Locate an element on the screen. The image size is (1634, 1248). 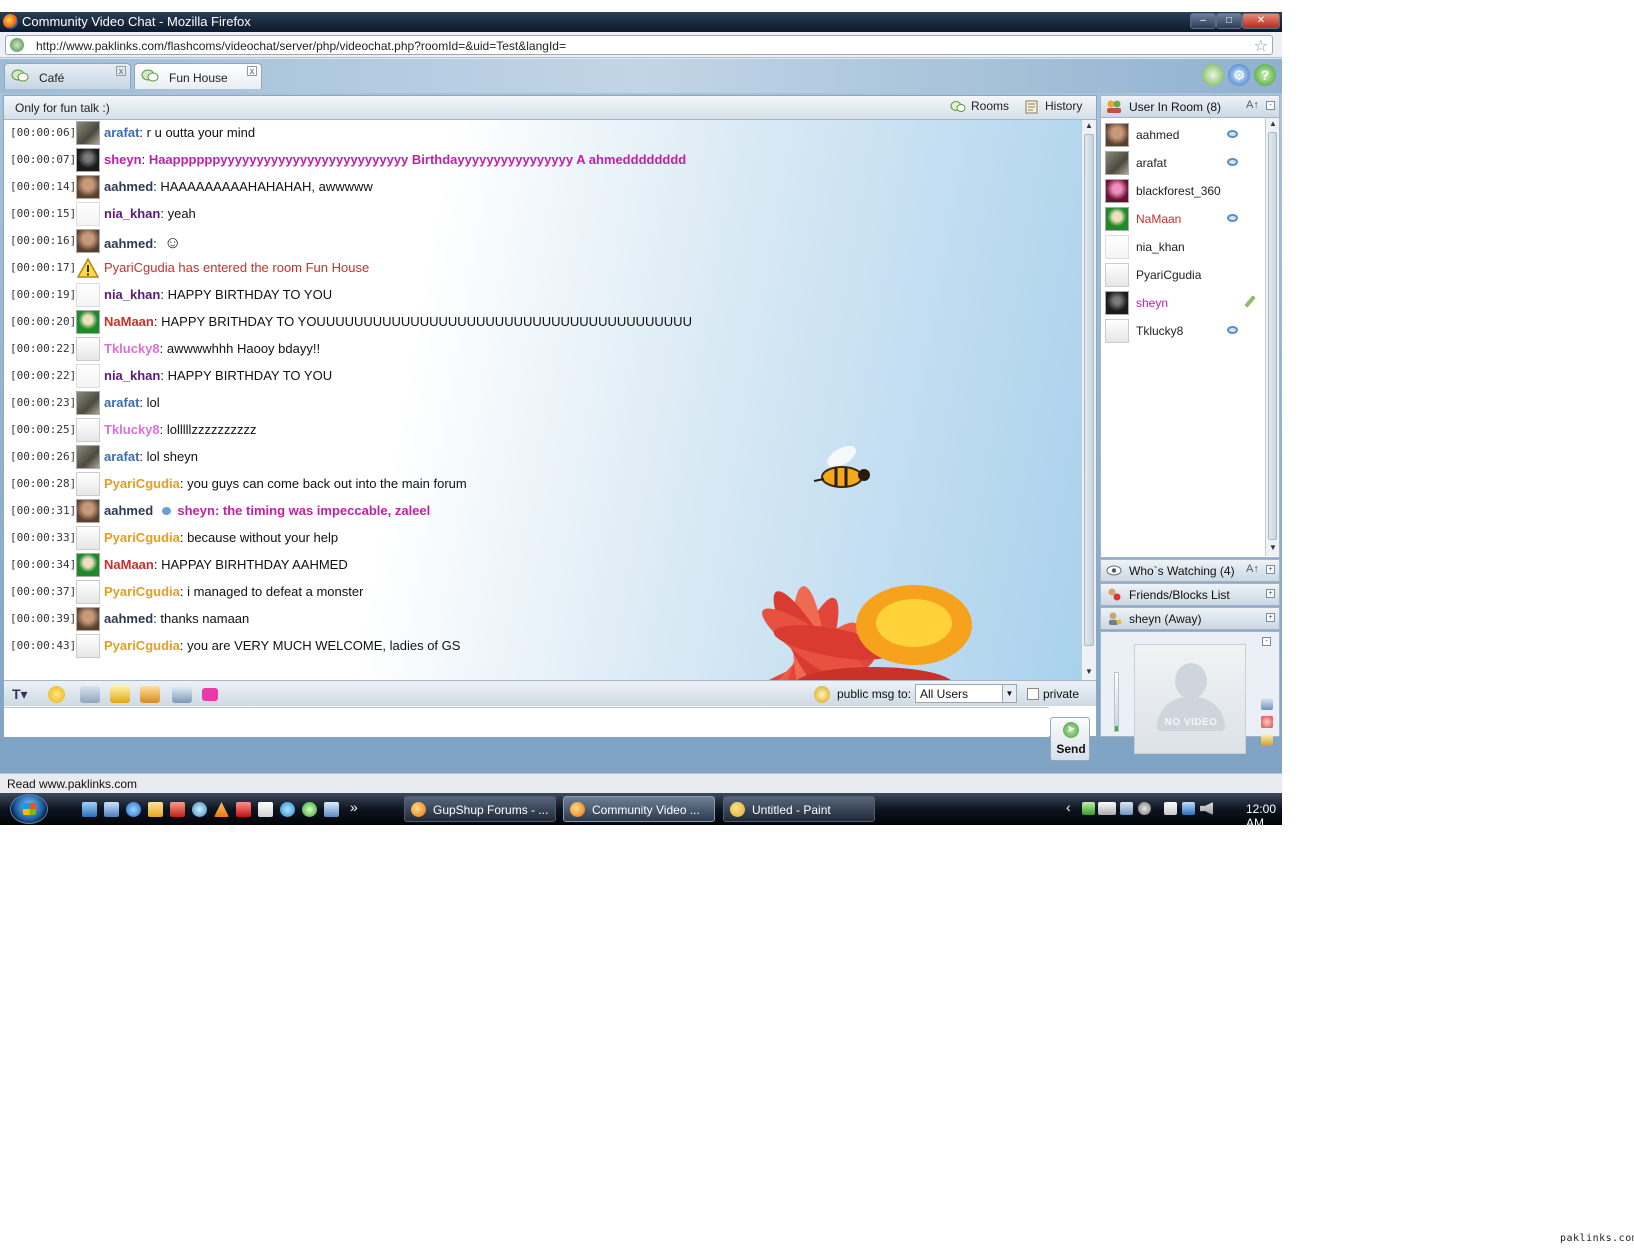
messenger-icon is located at coordinates (309, 809).